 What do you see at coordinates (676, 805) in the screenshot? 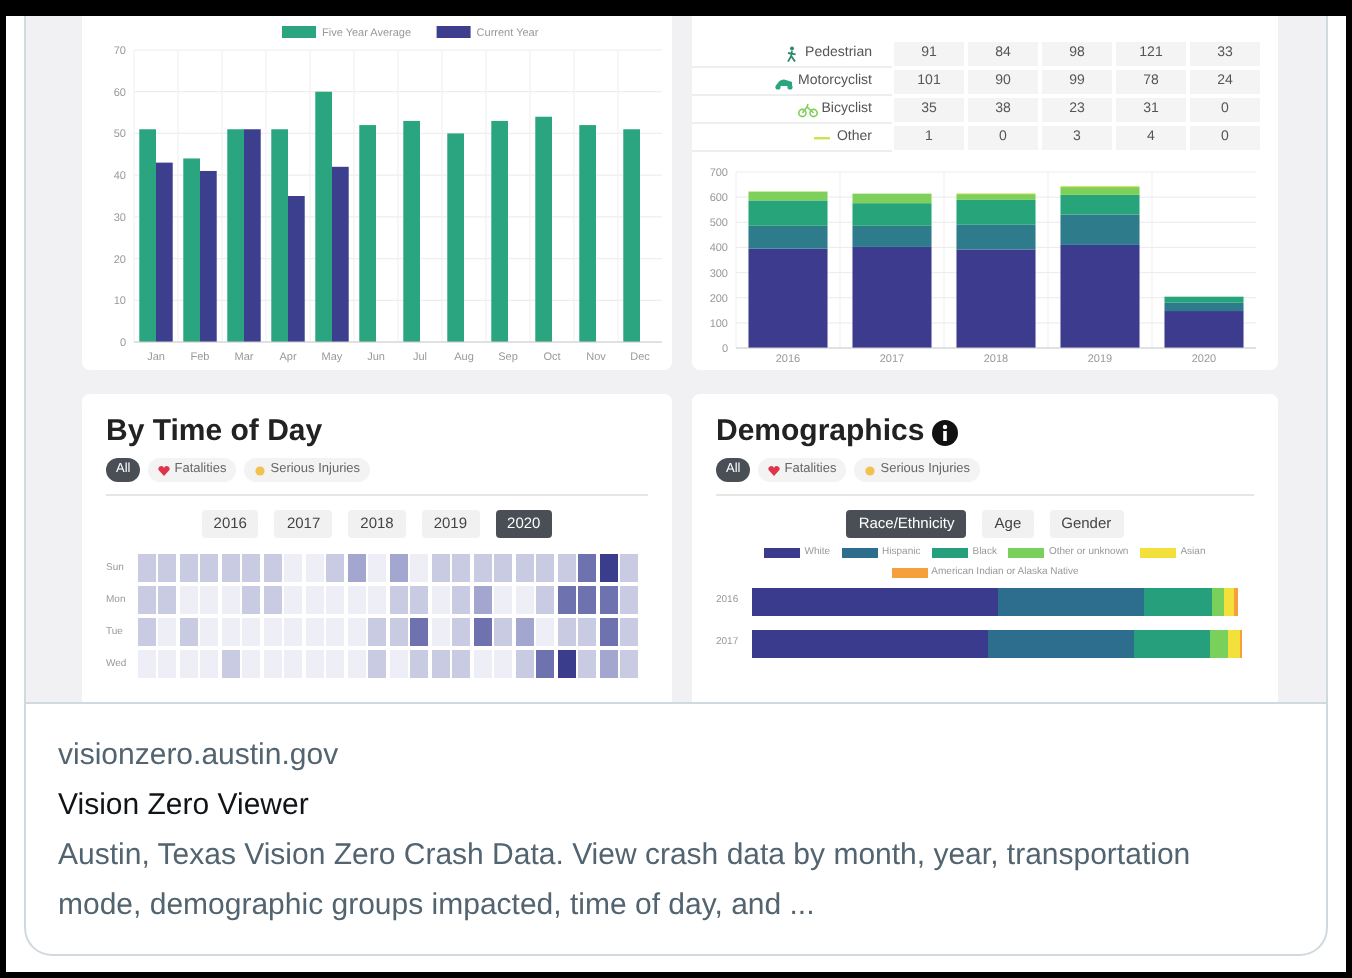
I see `link-title: Vision Zero Viewer` at bounding box center [676, 805].